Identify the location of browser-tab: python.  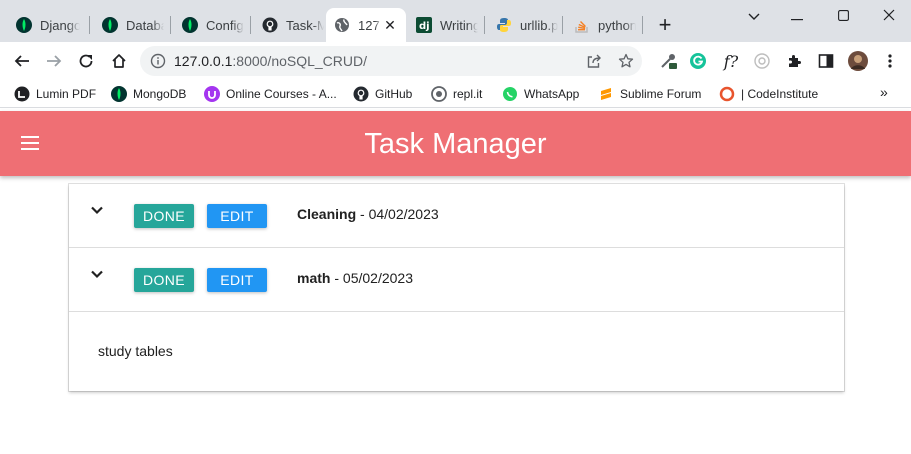
(605, 25).